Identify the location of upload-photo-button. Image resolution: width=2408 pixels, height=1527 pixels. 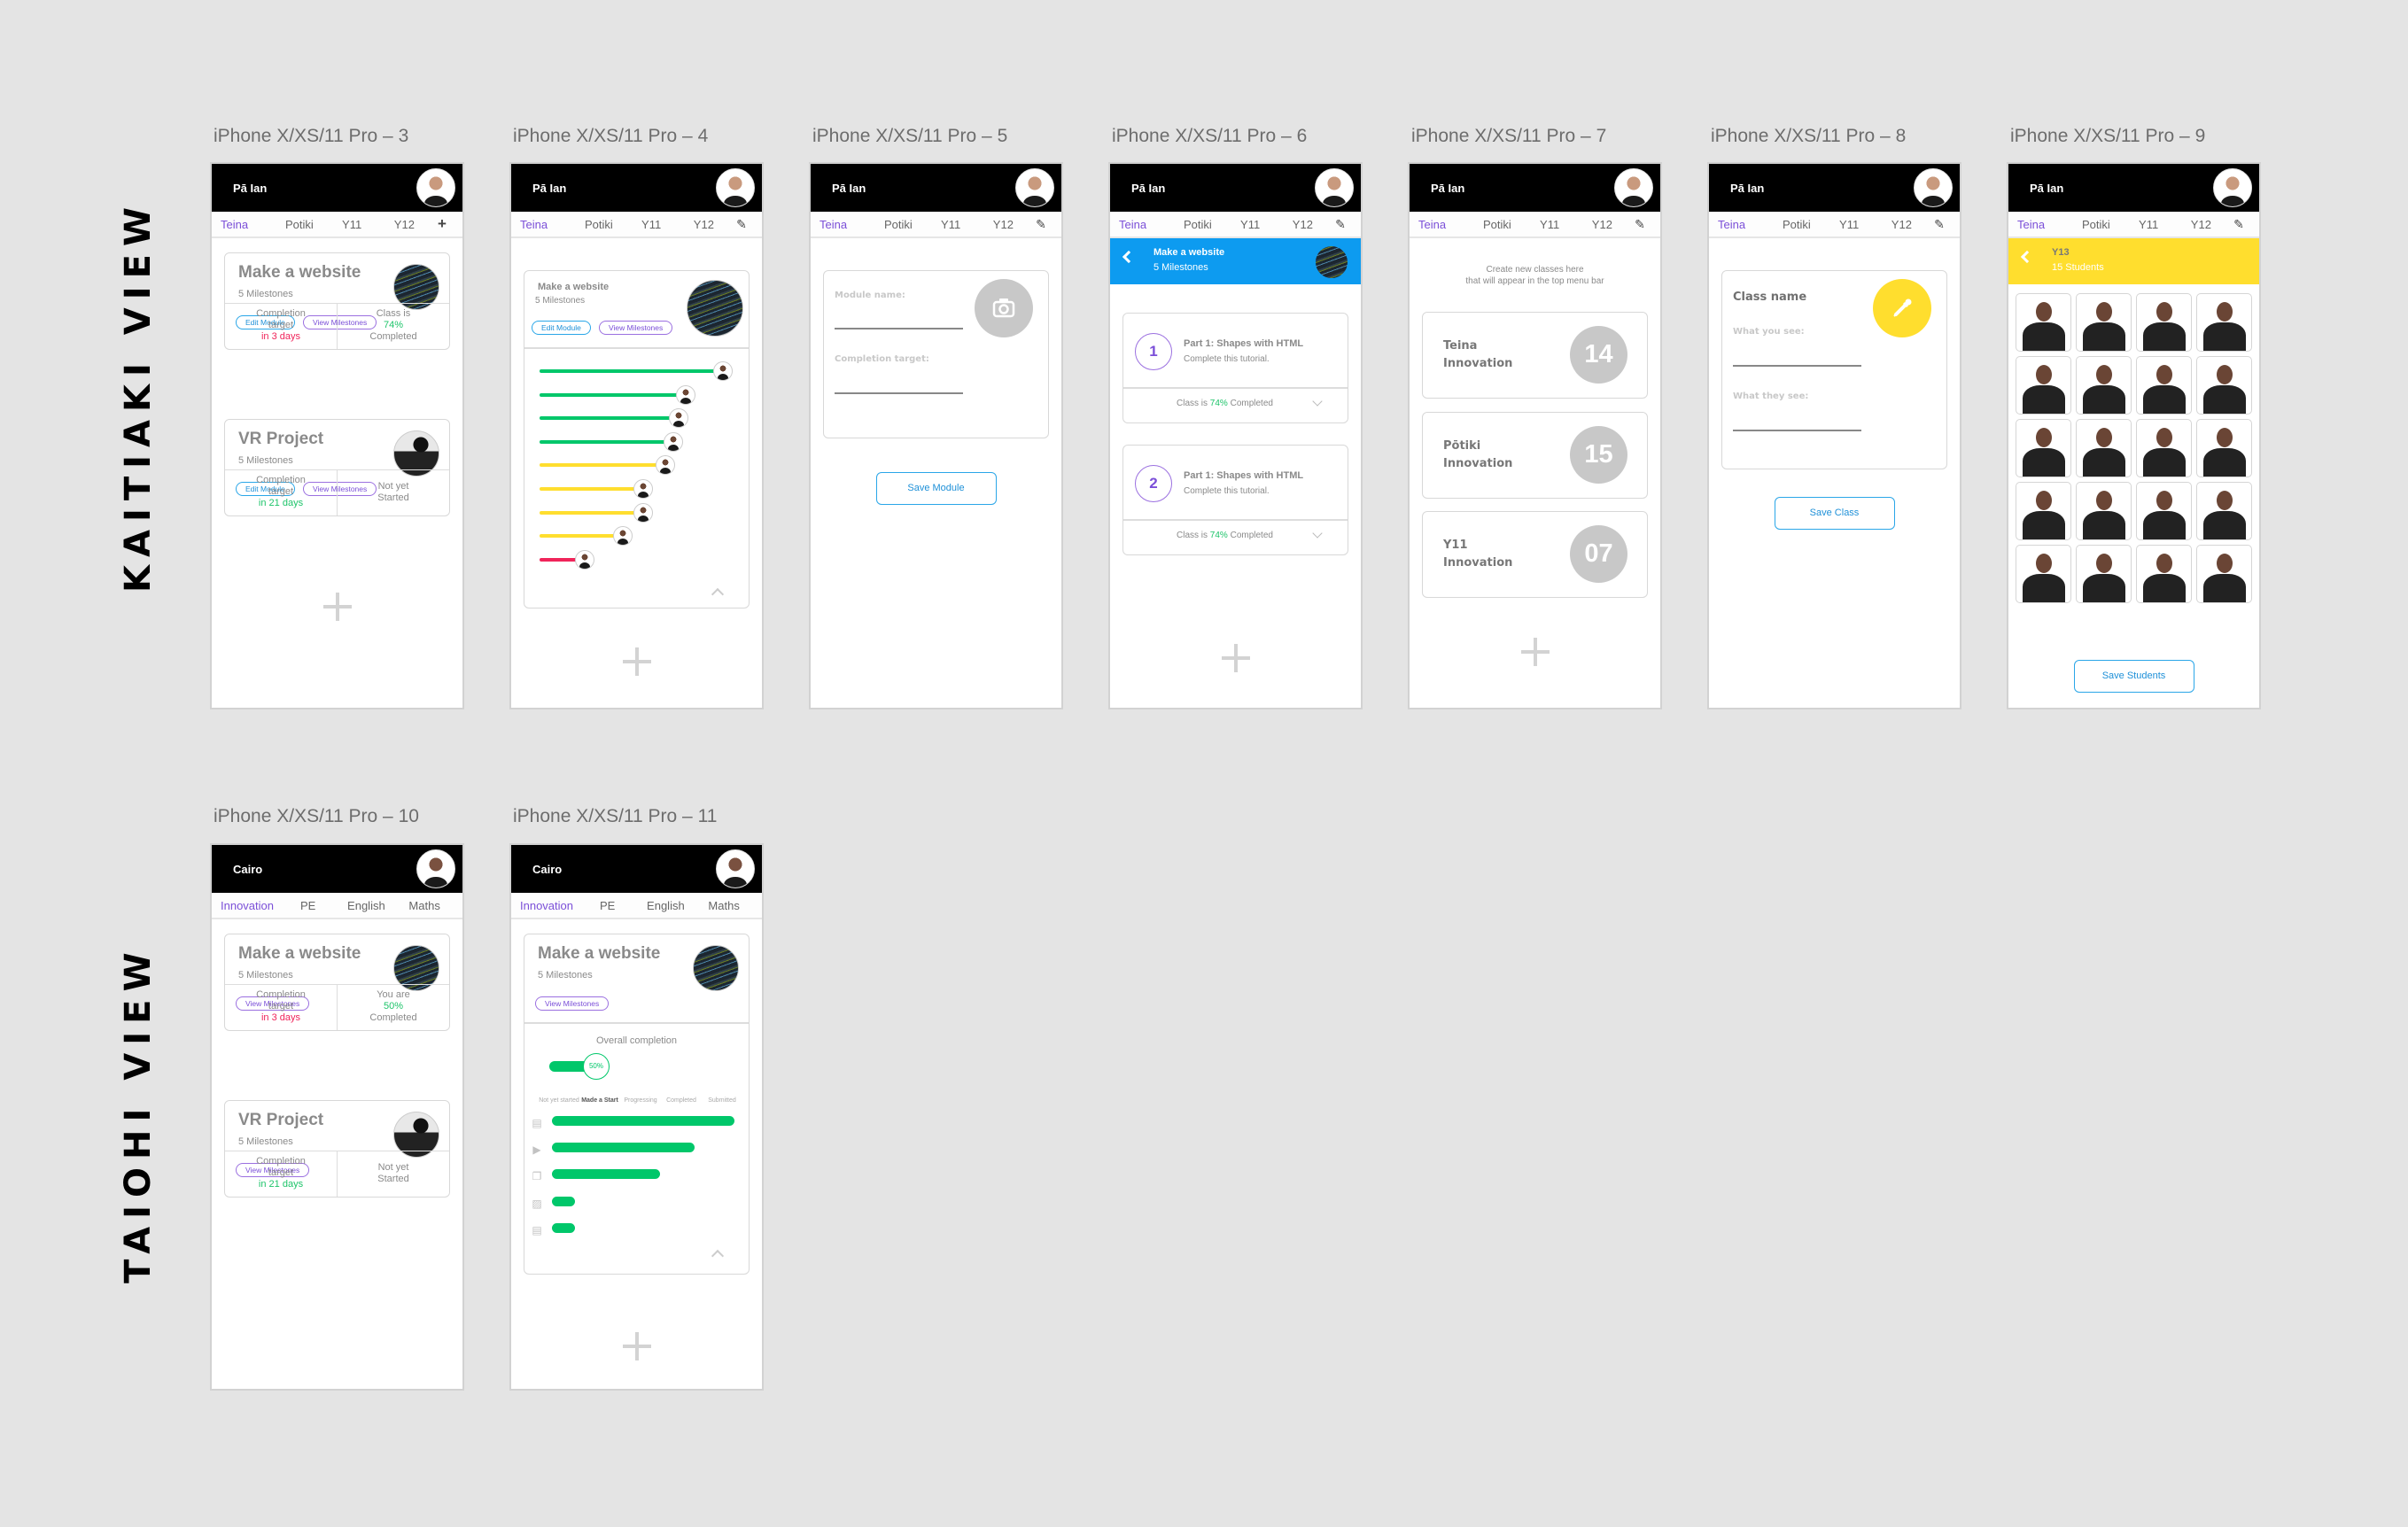
(1004, 308).